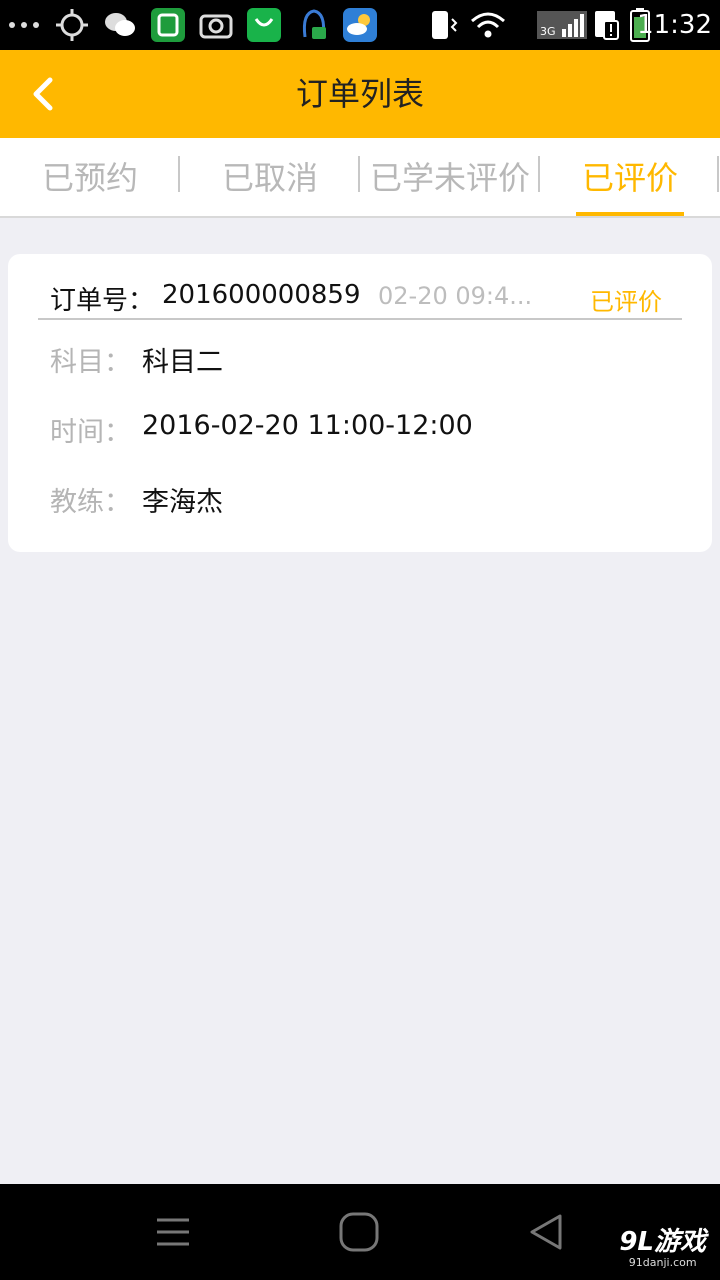 Image resolution: width=720 pixels, height=1280 pixels. I want to click on system-nav-bar: 9L游戏 91danji.com, so click(360, 1232).